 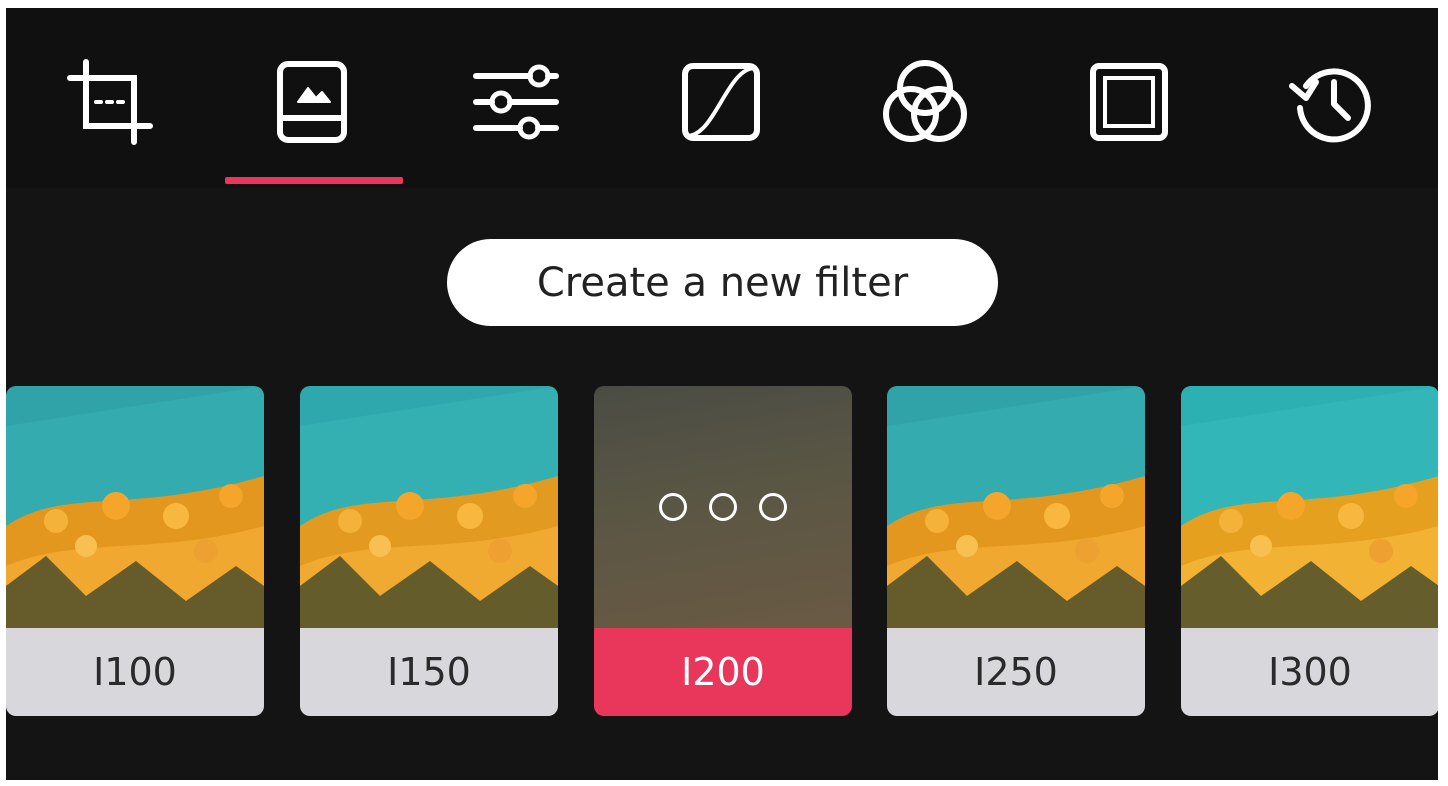 What do you see at coordinates (1309, 672) in the screenshot?
I see `filter-label: I300` at bounding box center [1309, 672].